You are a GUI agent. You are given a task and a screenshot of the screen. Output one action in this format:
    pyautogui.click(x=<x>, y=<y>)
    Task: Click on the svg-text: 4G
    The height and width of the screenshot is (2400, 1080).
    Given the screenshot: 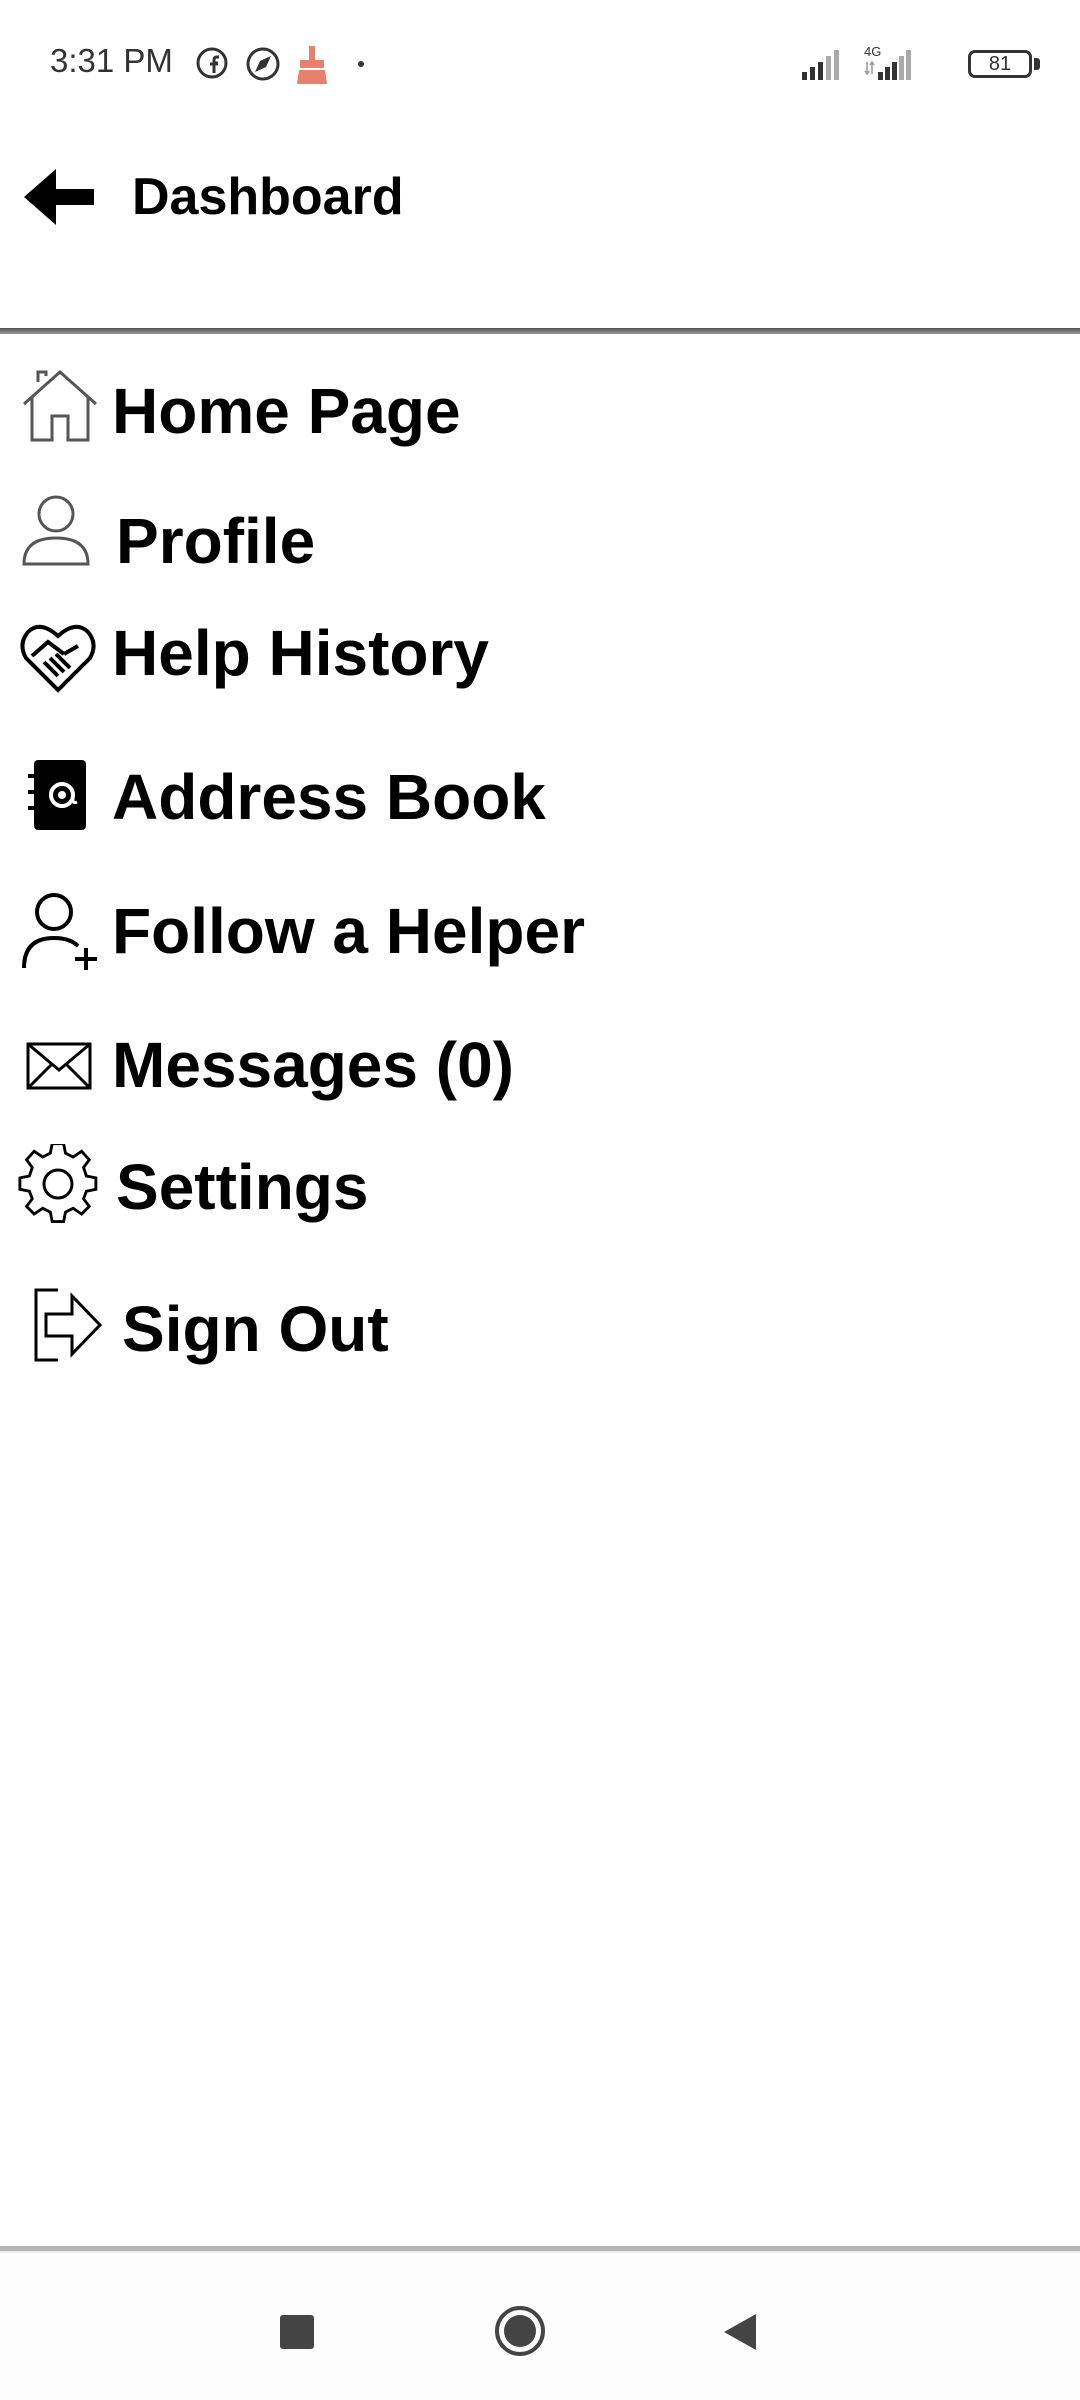 What is the action you would take?
    pyautogui.click(x=872, y=51)
    